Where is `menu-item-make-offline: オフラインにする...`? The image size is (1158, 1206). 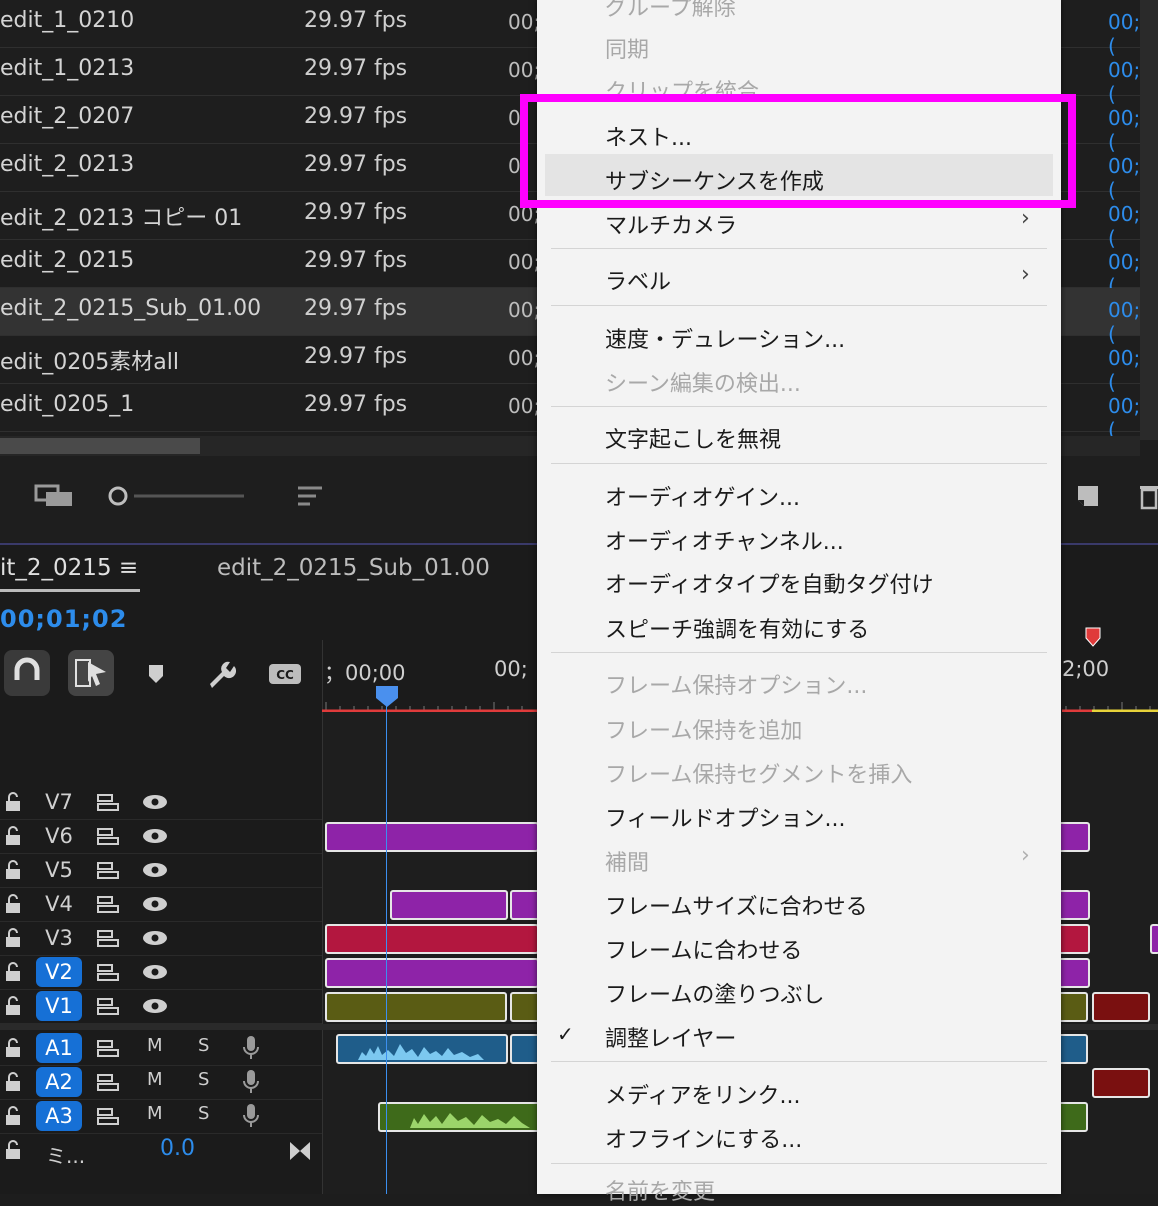
menu-item-make-offline: オフラインにする... is located at coordinates (703, 1138).